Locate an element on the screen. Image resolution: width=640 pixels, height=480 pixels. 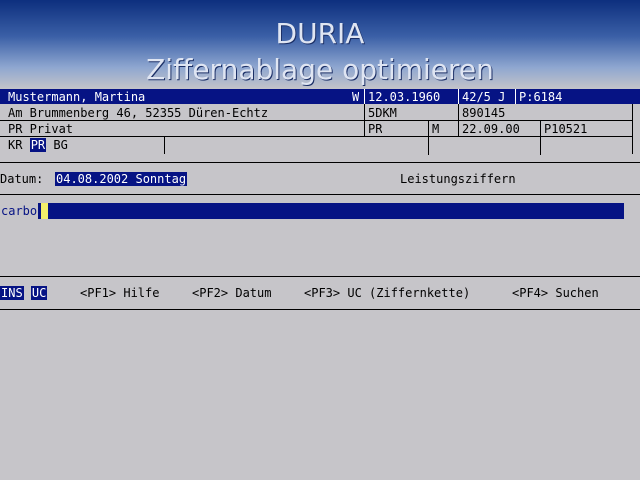
patient-sex: W is located at coordinates (356, 97).